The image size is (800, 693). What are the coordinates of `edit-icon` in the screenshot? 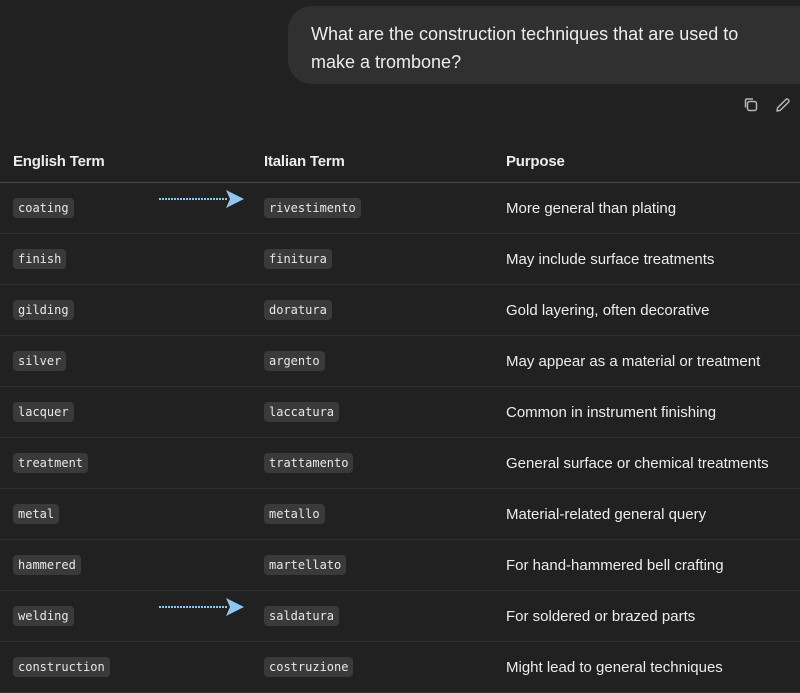 It's located at (783, 105).